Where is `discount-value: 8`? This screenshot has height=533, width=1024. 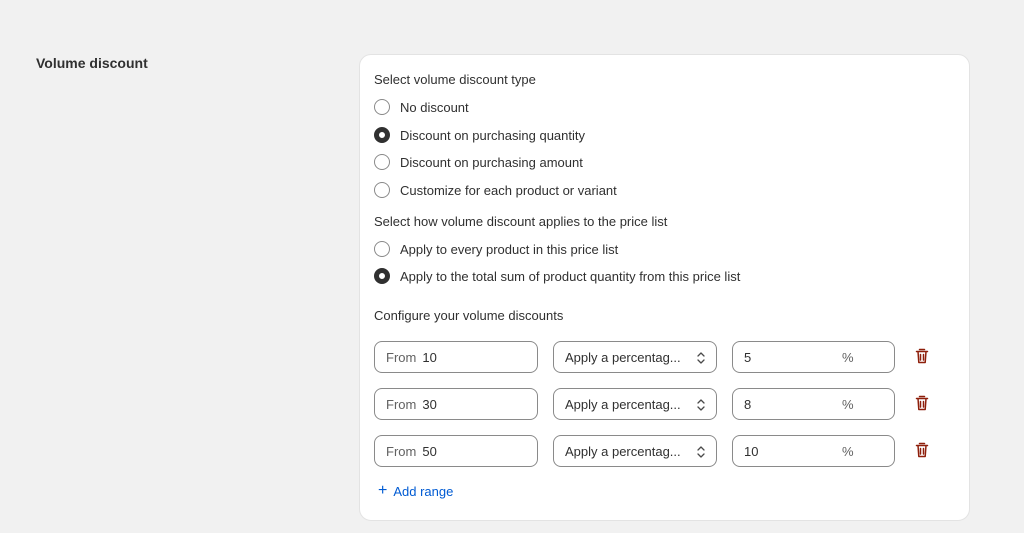 discount-value: 8 is located at coordinates (748, 404).